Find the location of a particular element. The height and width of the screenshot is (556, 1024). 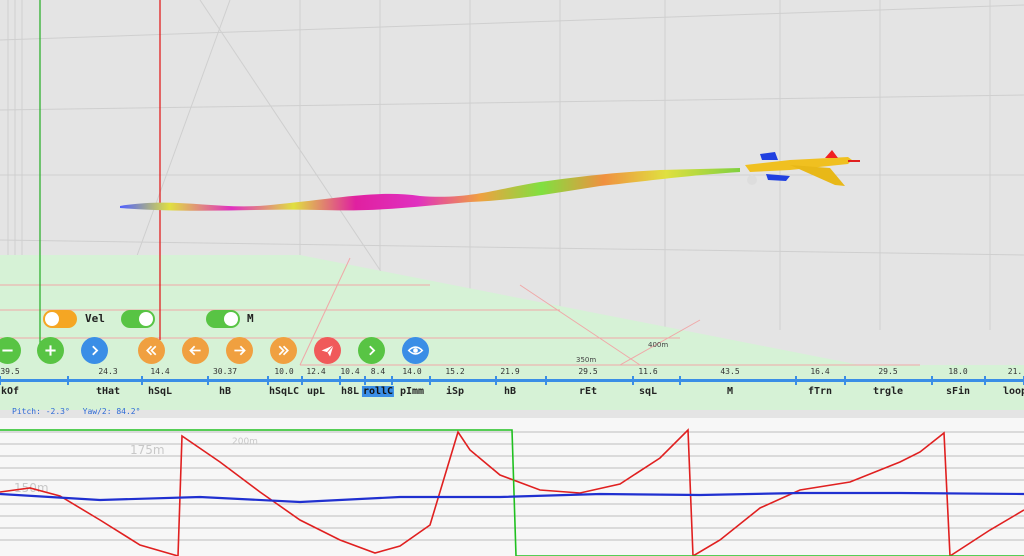

segment-duration: 15.2 is located at coordinates (455, 371).